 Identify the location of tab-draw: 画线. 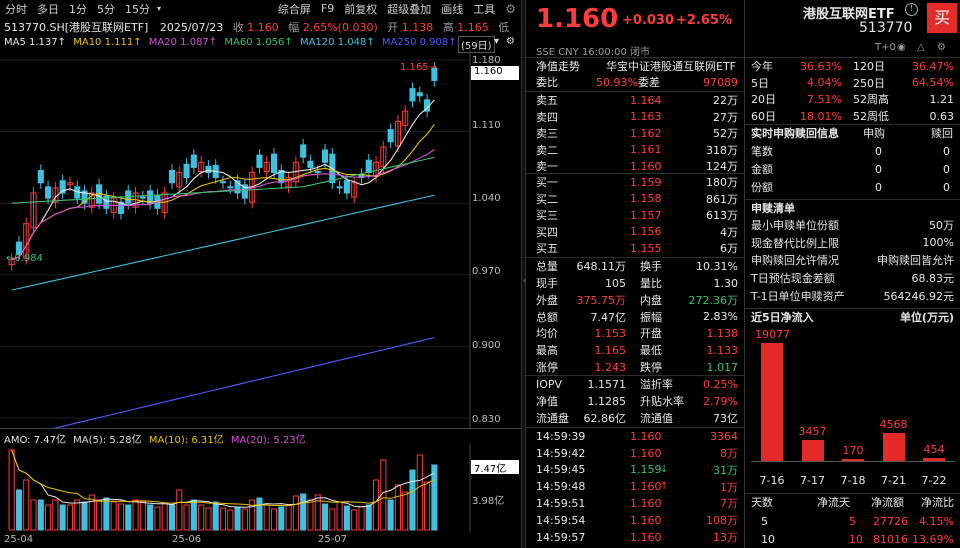
(452, 9).